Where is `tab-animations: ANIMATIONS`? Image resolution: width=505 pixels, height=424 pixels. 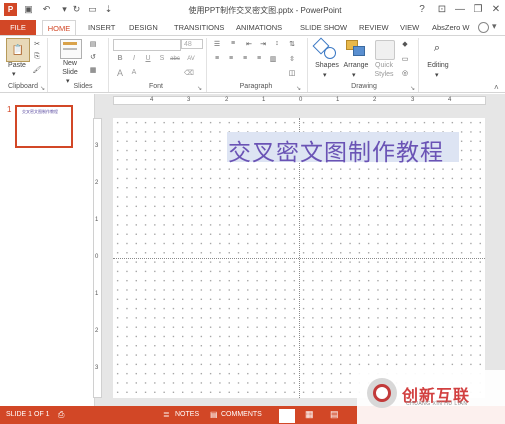 tab-animations: ANIMATIONS is located at coordinates (259, 27).